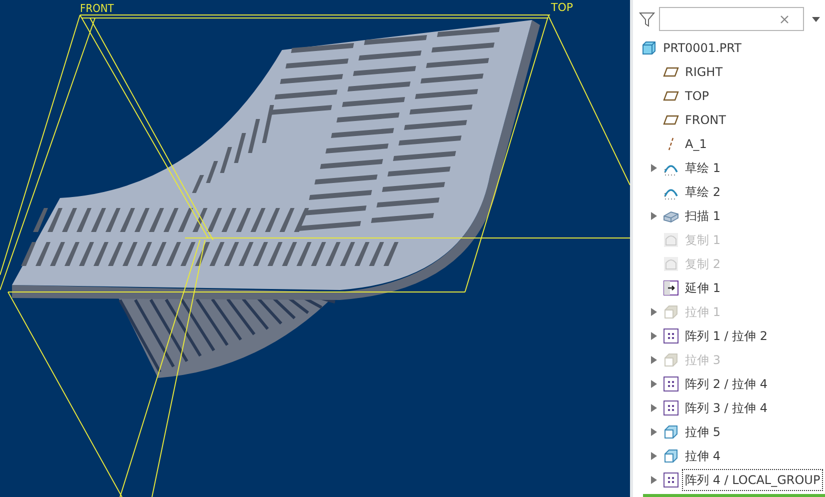  What do you see at coordinates (696, 144) in the screenshot?
I see `tree-item: A_1` at bounding box center [696, 144].